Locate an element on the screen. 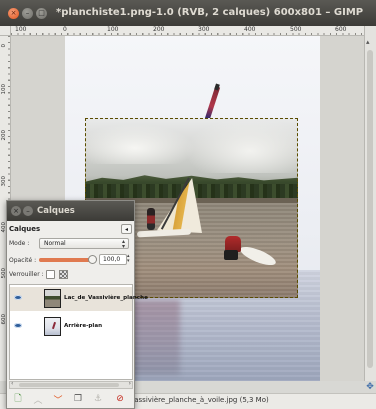  layer-row: Arrière-plan is located at coordinates (71, 327).